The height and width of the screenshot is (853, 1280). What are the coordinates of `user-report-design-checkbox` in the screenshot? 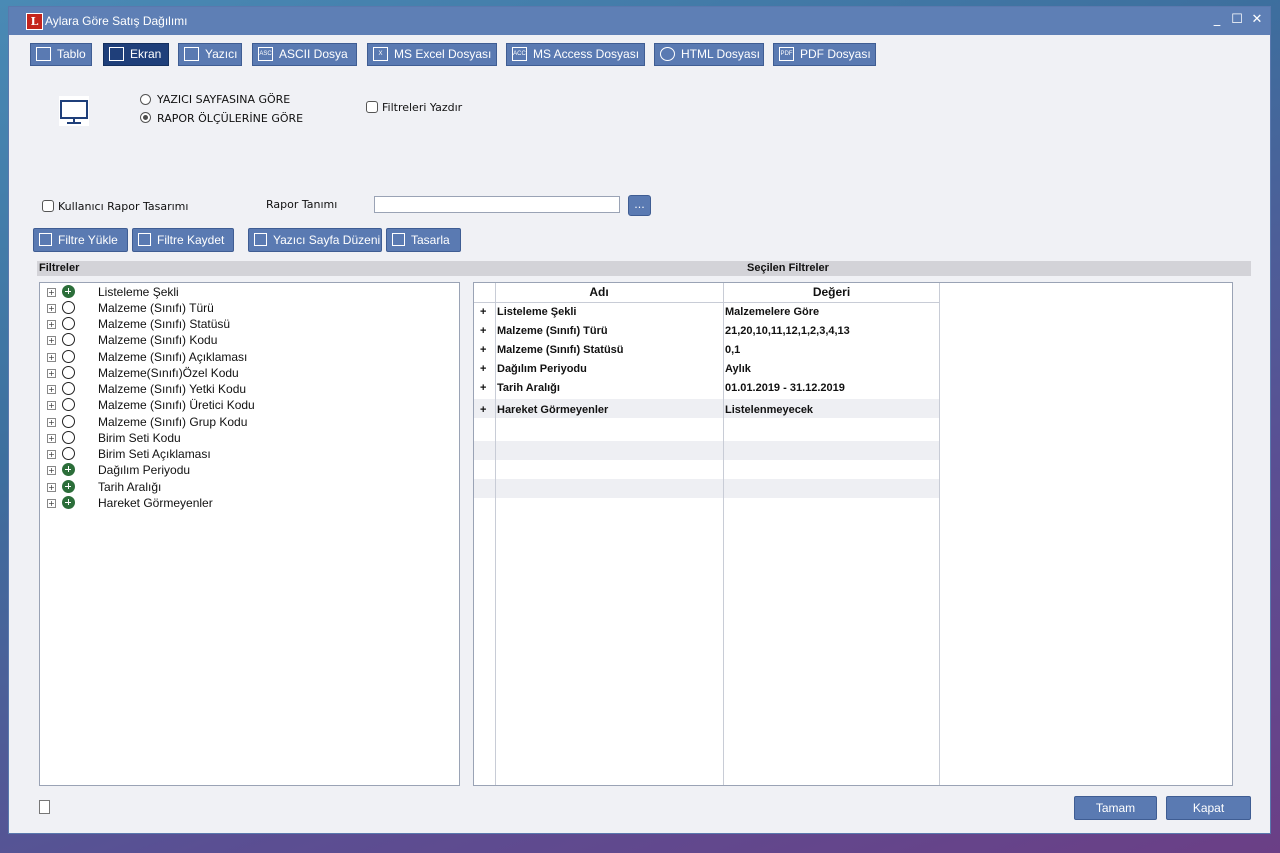 It's located at (48, 206).